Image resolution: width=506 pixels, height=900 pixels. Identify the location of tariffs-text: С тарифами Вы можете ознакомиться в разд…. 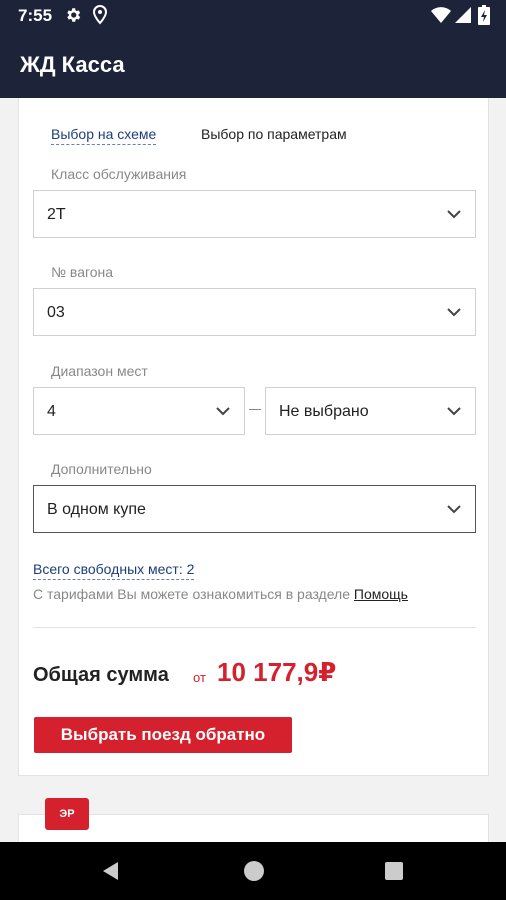
(193, 594).